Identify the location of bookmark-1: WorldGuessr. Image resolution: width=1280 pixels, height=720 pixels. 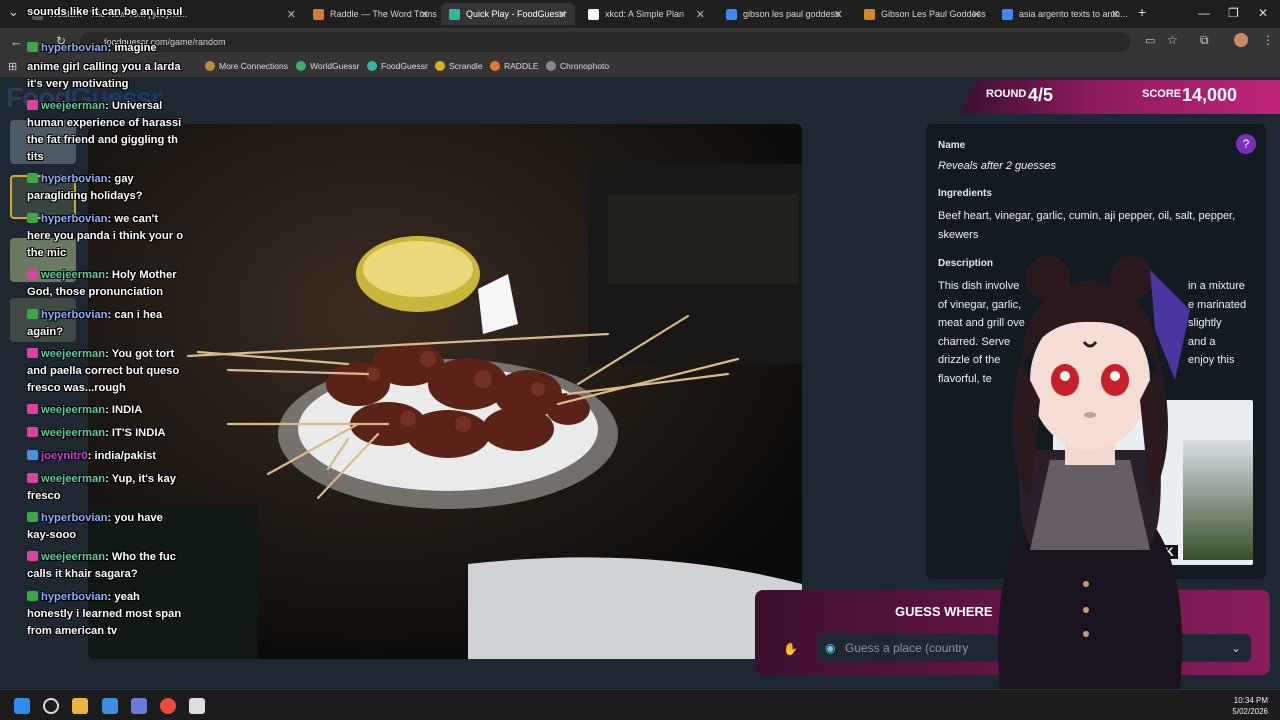
(327, 66).